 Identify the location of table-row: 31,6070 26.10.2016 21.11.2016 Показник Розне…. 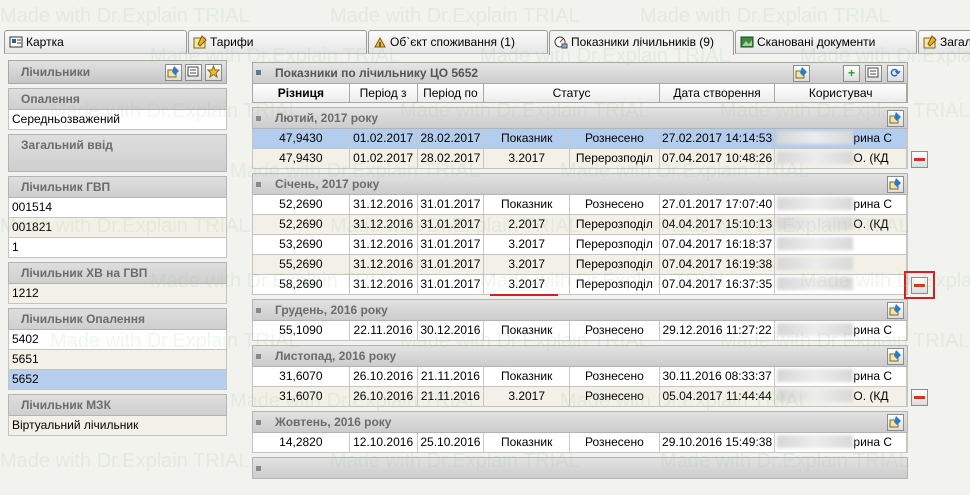
(580, 377).